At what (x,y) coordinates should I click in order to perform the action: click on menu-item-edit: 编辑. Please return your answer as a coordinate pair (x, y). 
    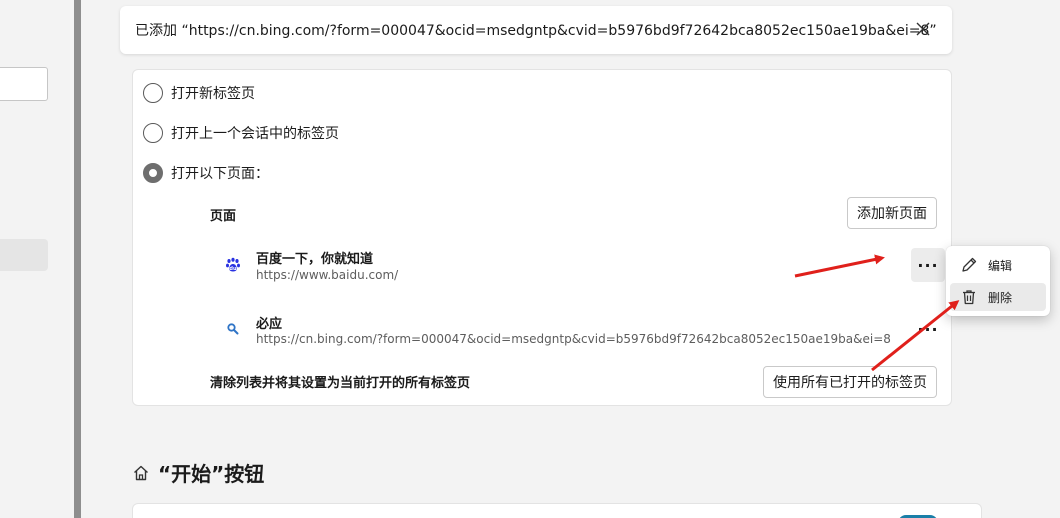
    Looking at the image, I should click on (998, 265).